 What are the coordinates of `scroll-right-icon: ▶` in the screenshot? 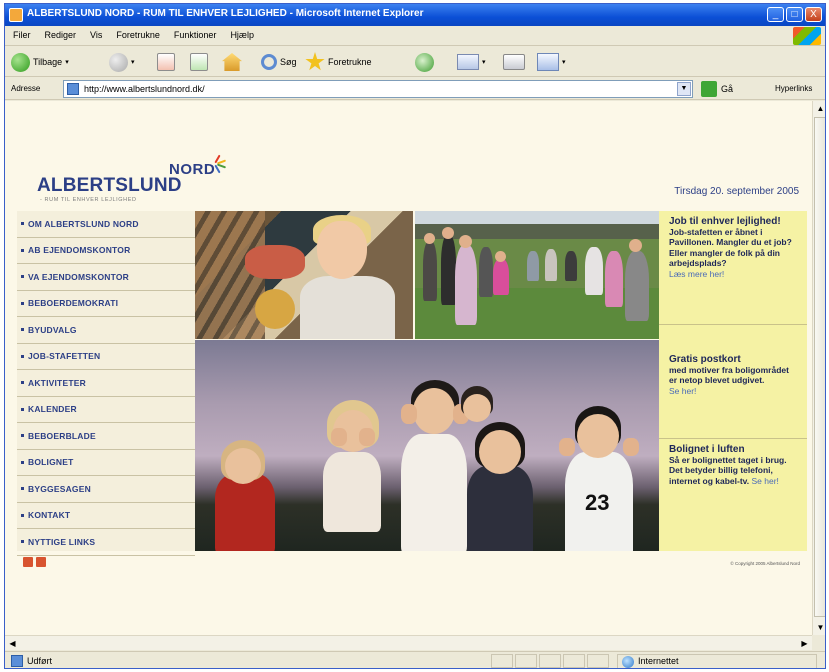 It's located at (804, 643).